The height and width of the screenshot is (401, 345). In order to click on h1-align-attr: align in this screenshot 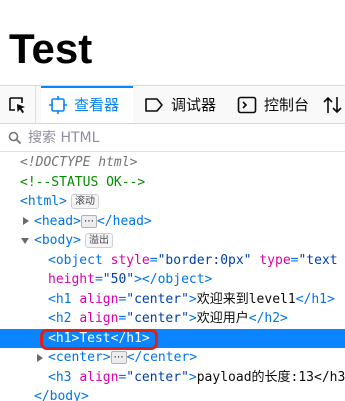, I will do `click(99, 299)`.